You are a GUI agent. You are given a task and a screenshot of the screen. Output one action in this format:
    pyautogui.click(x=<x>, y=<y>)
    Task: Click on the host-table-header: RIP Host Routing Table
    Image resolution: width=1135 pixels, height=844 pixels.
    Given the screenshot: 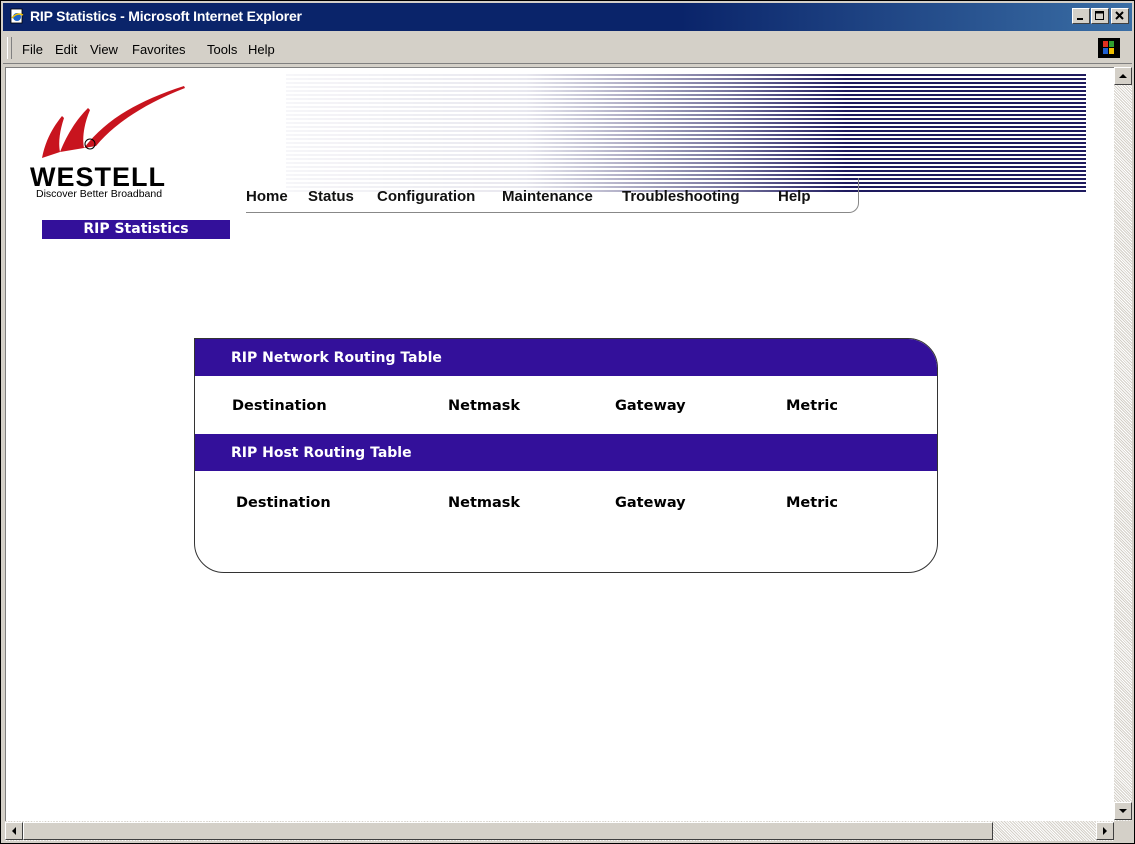 What is the action you would take?
    pyautogui.click(x=566, y=452)
    